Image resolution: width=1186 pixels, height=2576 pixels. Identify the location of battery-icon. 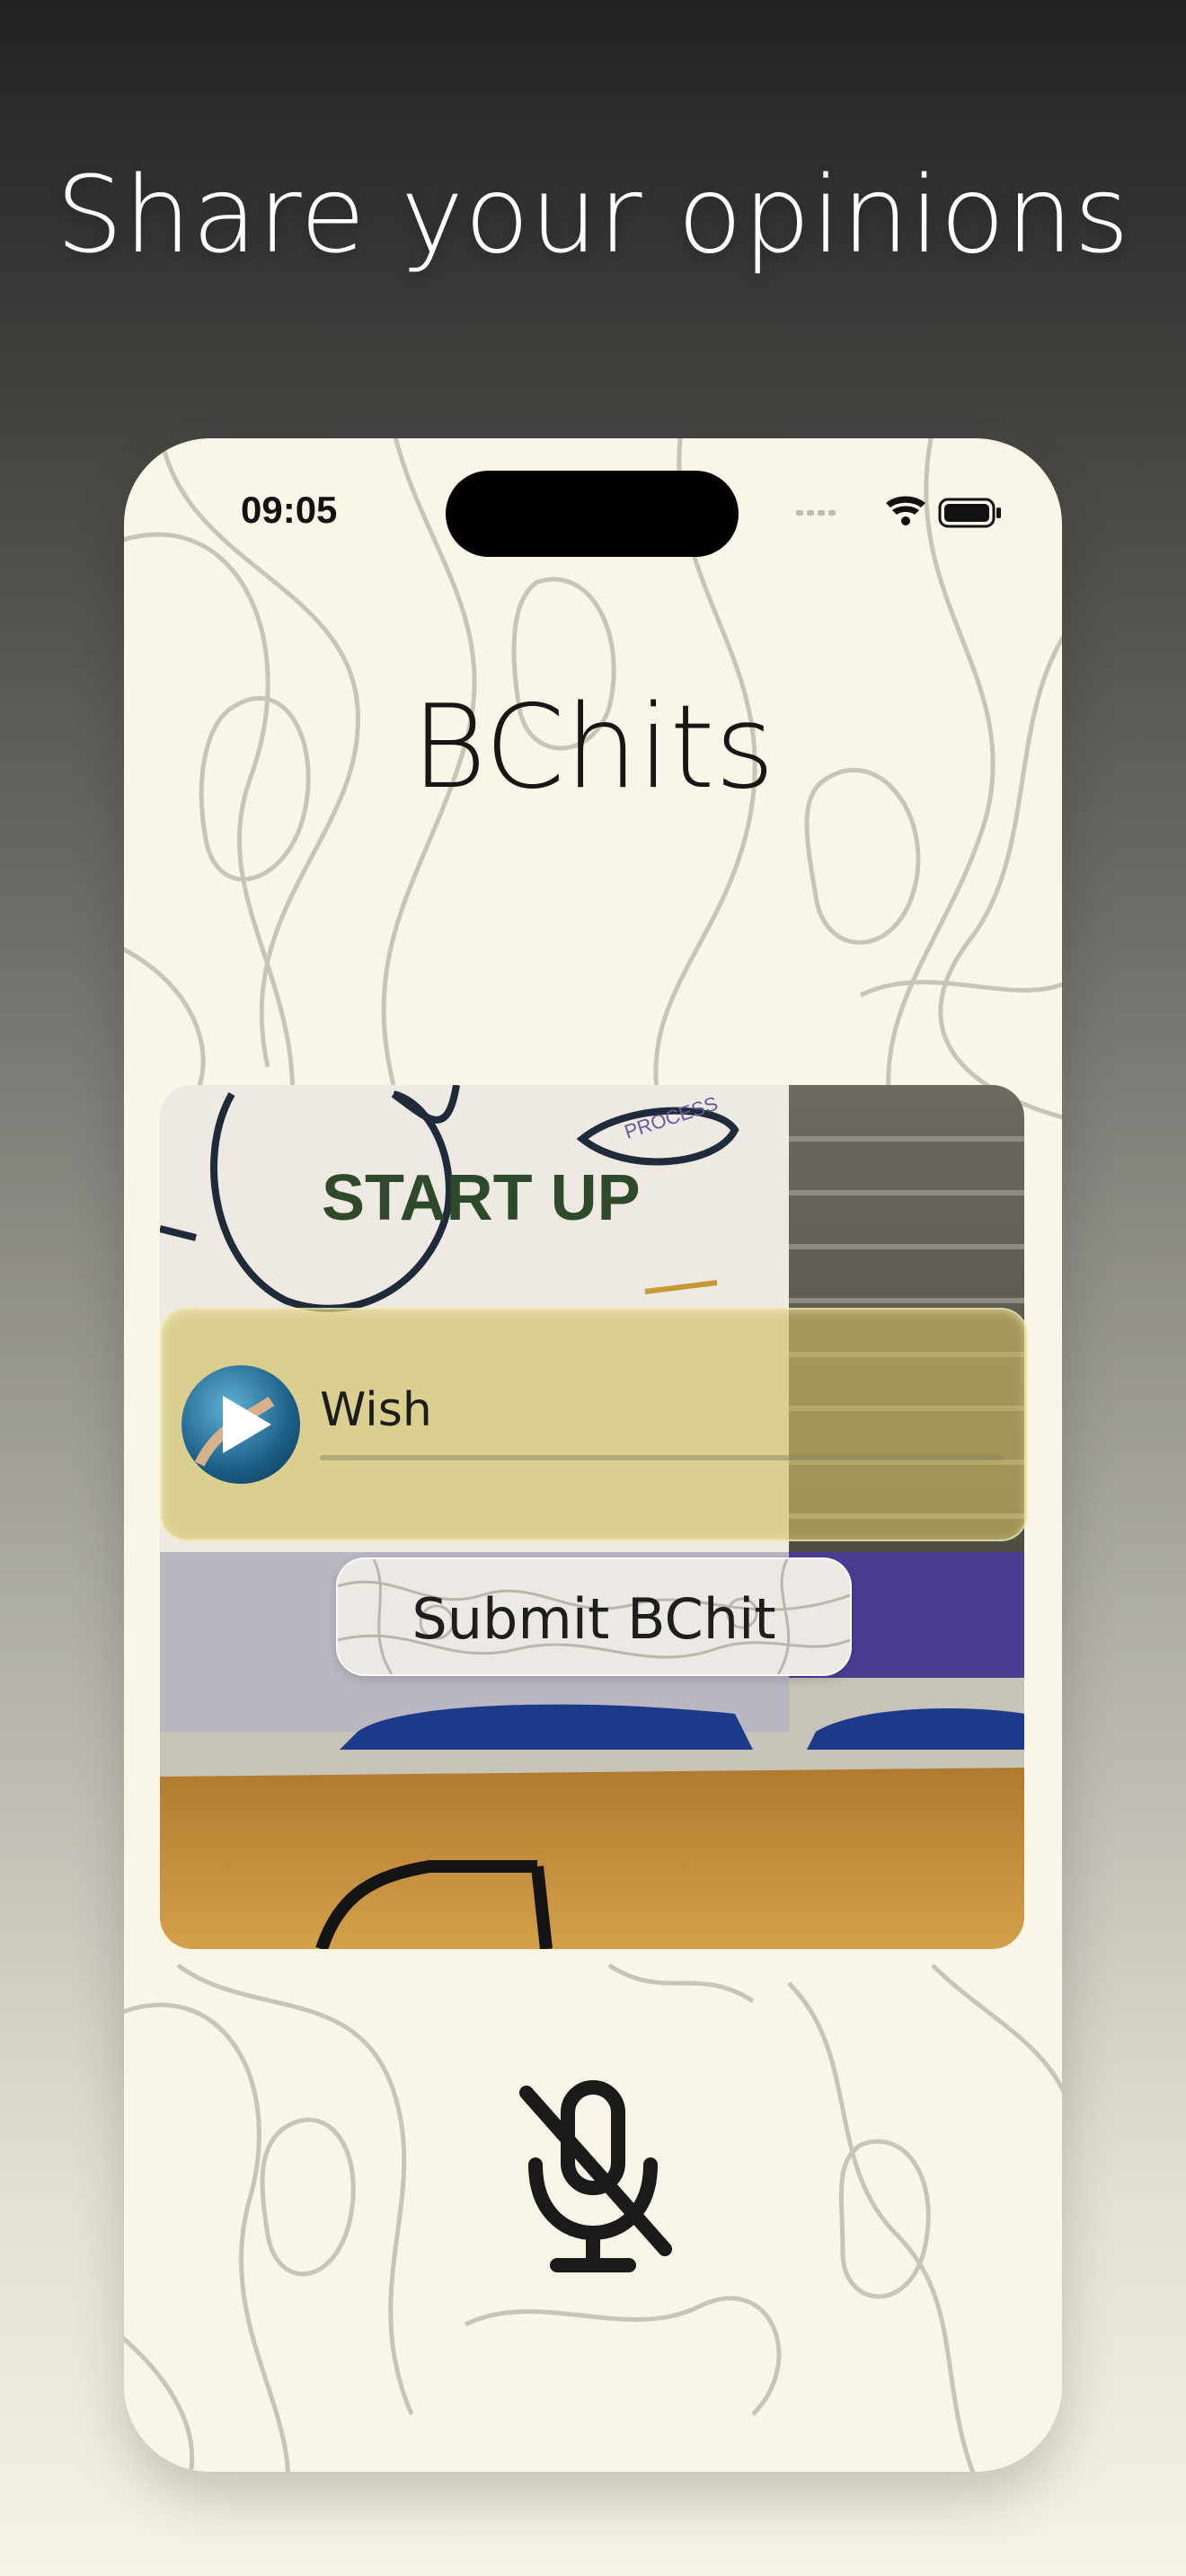
(970, 513).